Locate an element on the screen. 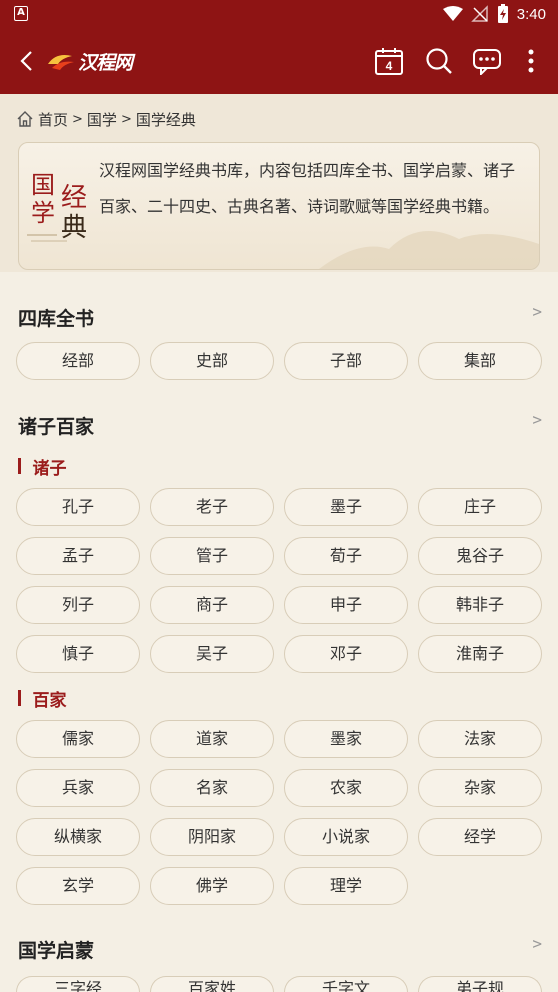 The width and height of the screenshot is (558, 992). subsection-label: 百家 is located at coordinates (49, 700).